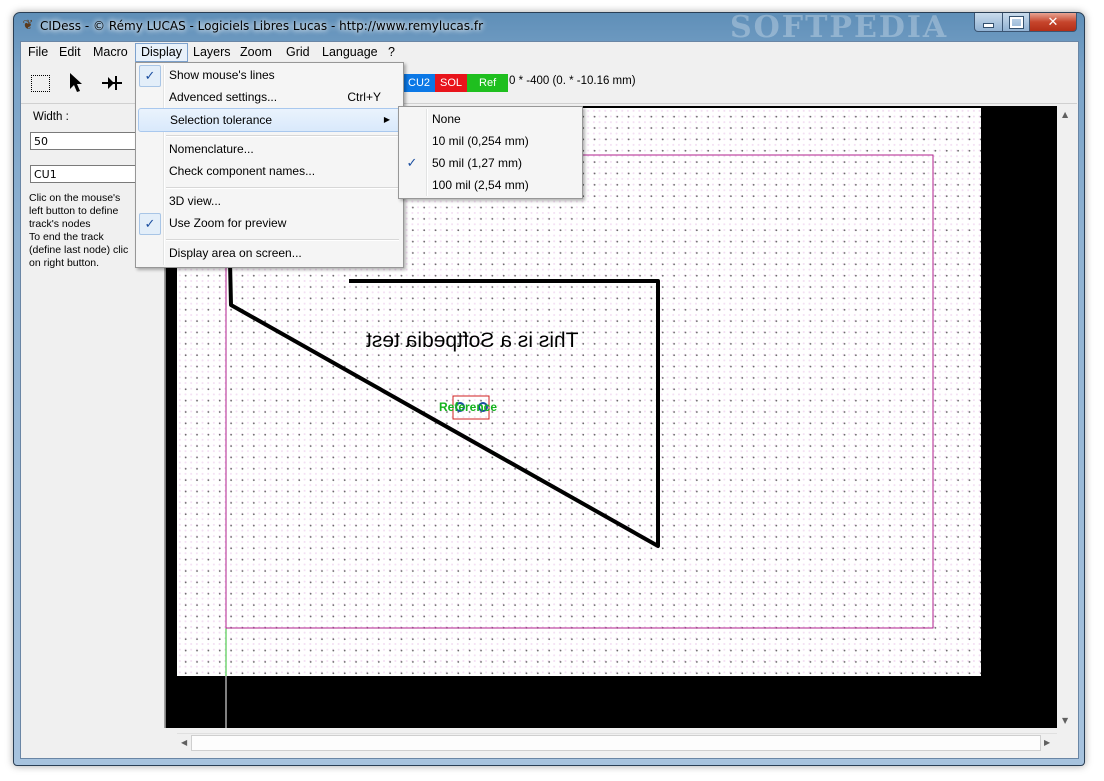 The height and width of the screenshot is (781, 1104). What do you see at coordinates (468, 407) in the screenshot?
I see `reference-label: Reference` at bounding box center [468, 407].